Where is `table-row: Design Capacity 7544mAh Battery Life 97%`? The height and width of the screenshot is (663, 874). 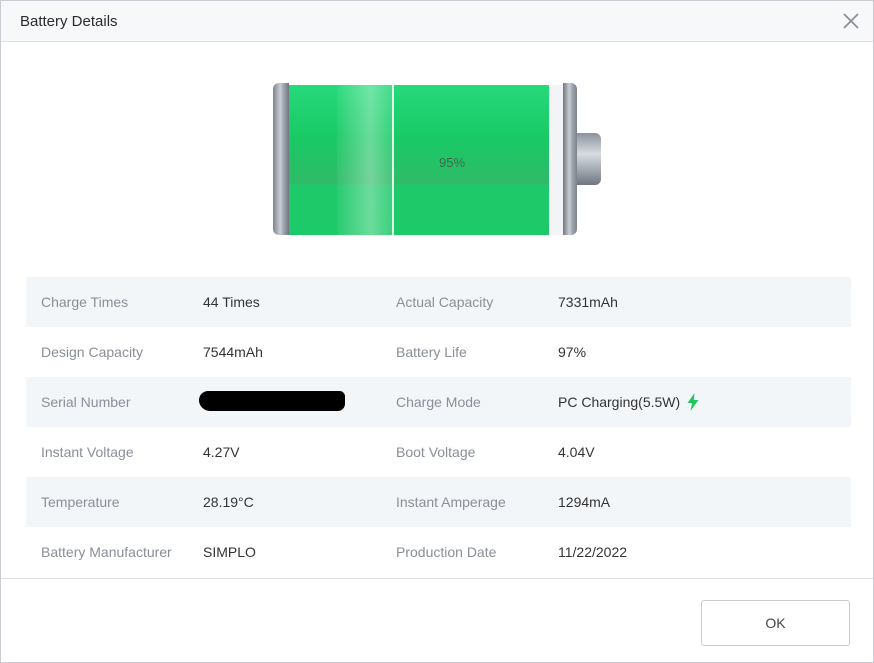 table-row: Design Capacity 7544mAh Battery Life 97% is located at coordinates (438, 352).